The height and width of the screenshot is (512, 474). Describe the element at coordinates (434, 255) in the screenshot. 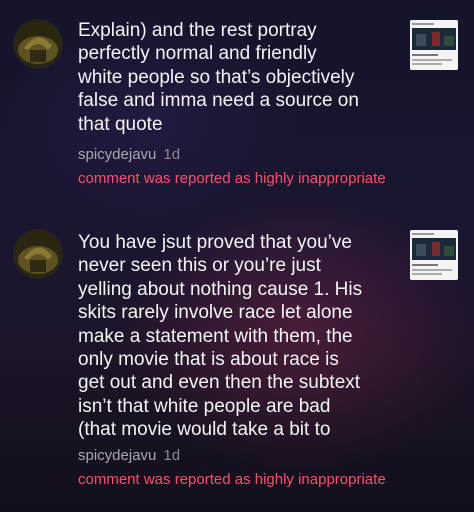

I see `post-thumbnail` at that location.